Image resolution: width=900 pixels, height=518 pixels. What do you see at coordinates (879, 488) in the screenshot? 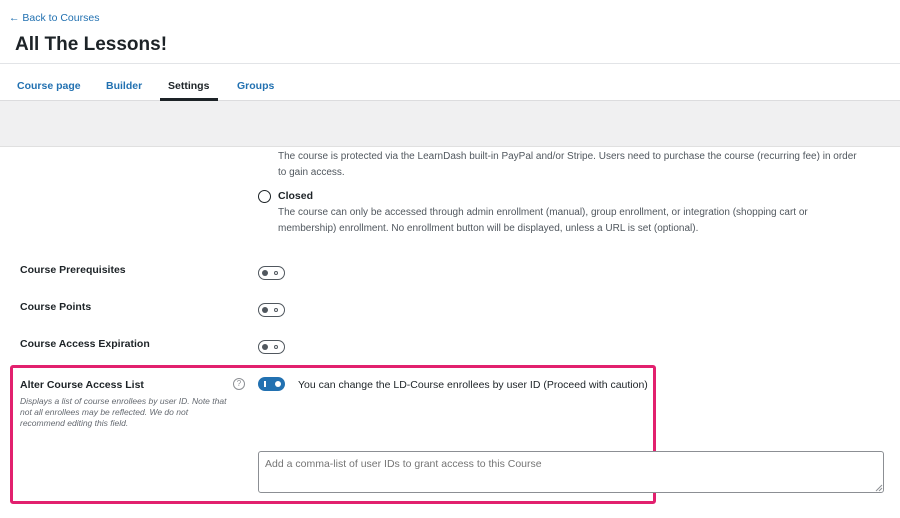
I see `resize-grip-icon` at bounding box center [879, 488].